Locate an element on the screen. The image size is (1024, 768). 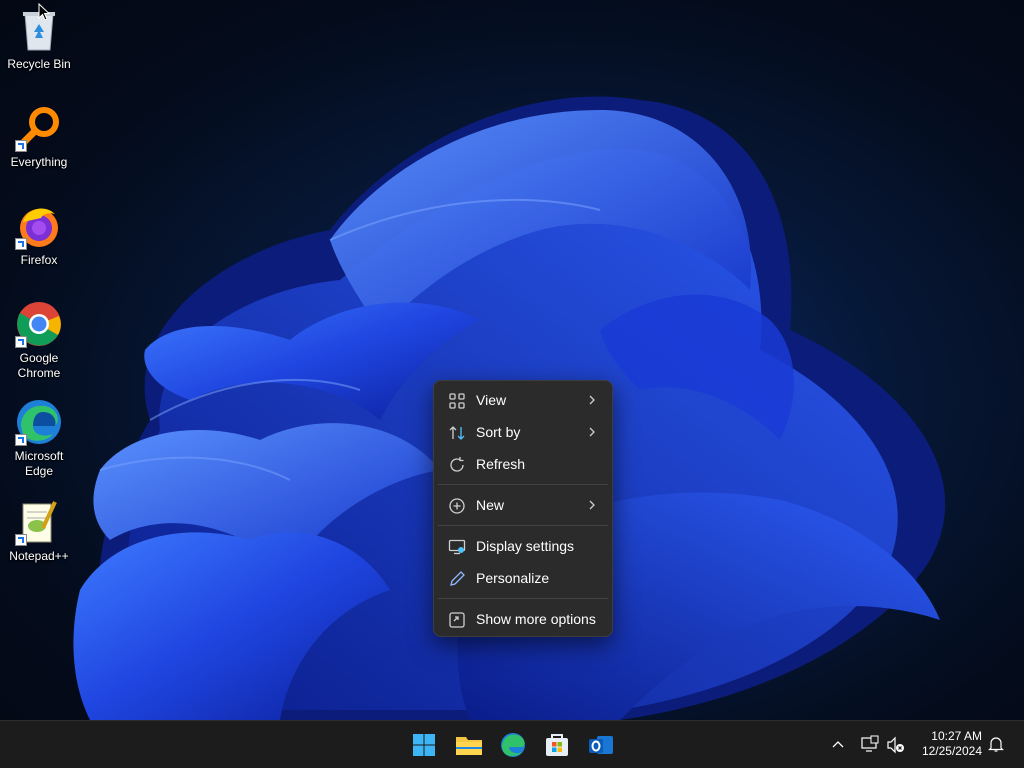
menu-item-show-more-options: Show more options is located at coordinates (523, 619).